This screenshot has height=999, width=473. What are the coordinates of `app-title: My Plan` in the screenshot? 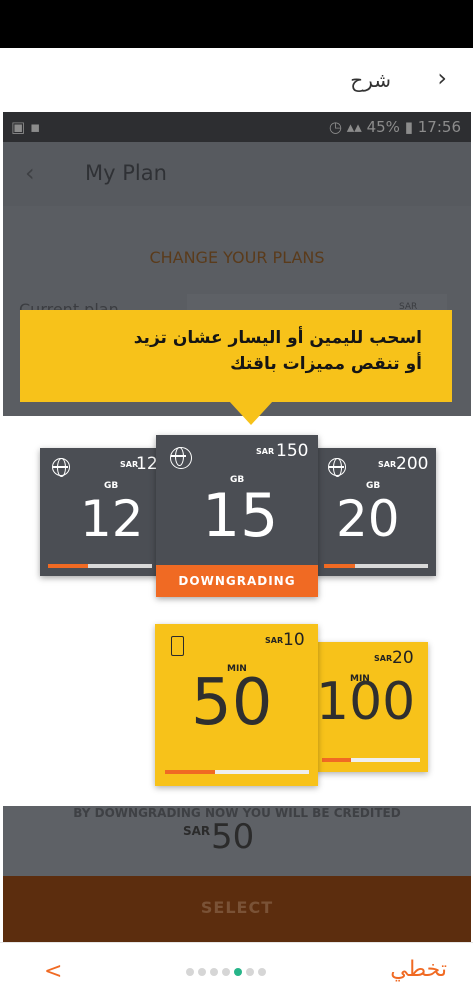 It's located at (126, 173).